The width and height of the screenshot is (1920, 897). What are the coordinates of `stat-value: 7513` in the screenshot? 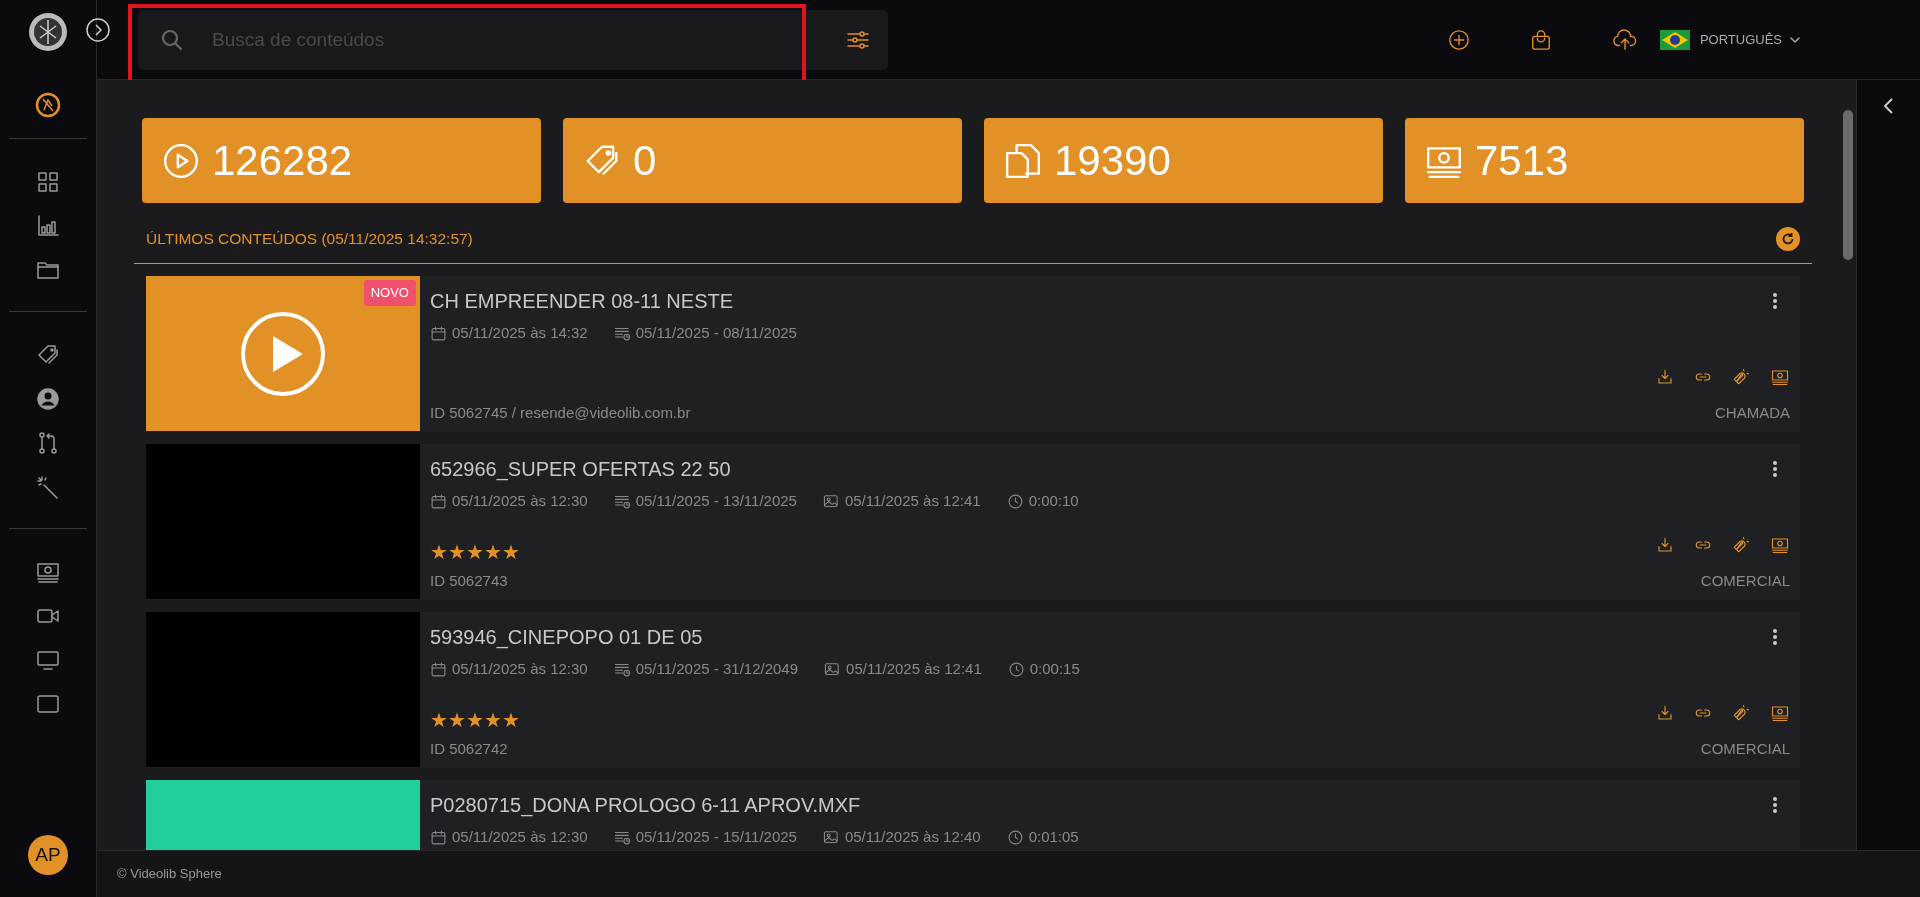 It's located at (1522, 161).